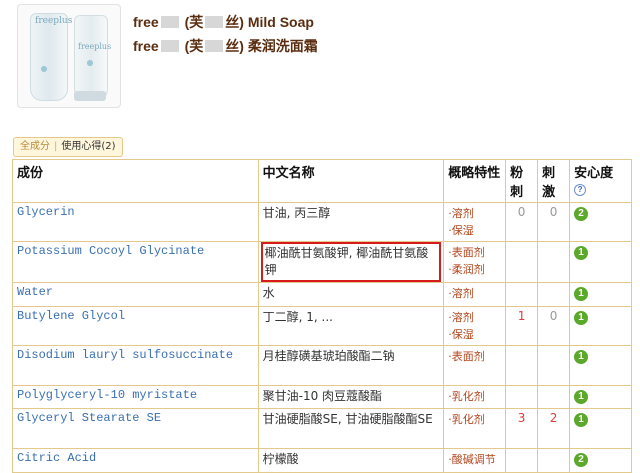  I want to click on ingredient-name-link: Butylene Glycol, so click(135, 326).